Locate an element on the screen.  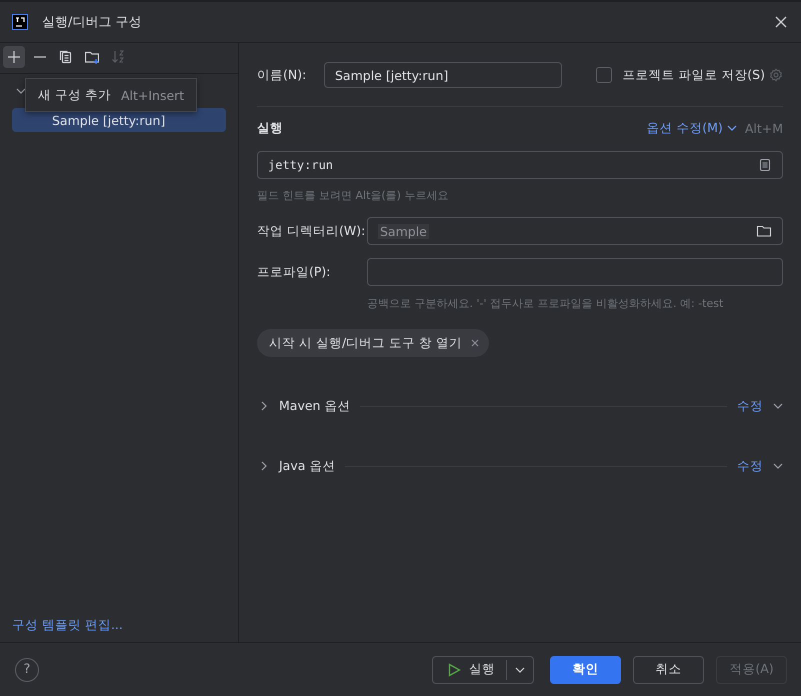
modify-options-link: 옵션 수정(M) is located at coordinates (684, 128).